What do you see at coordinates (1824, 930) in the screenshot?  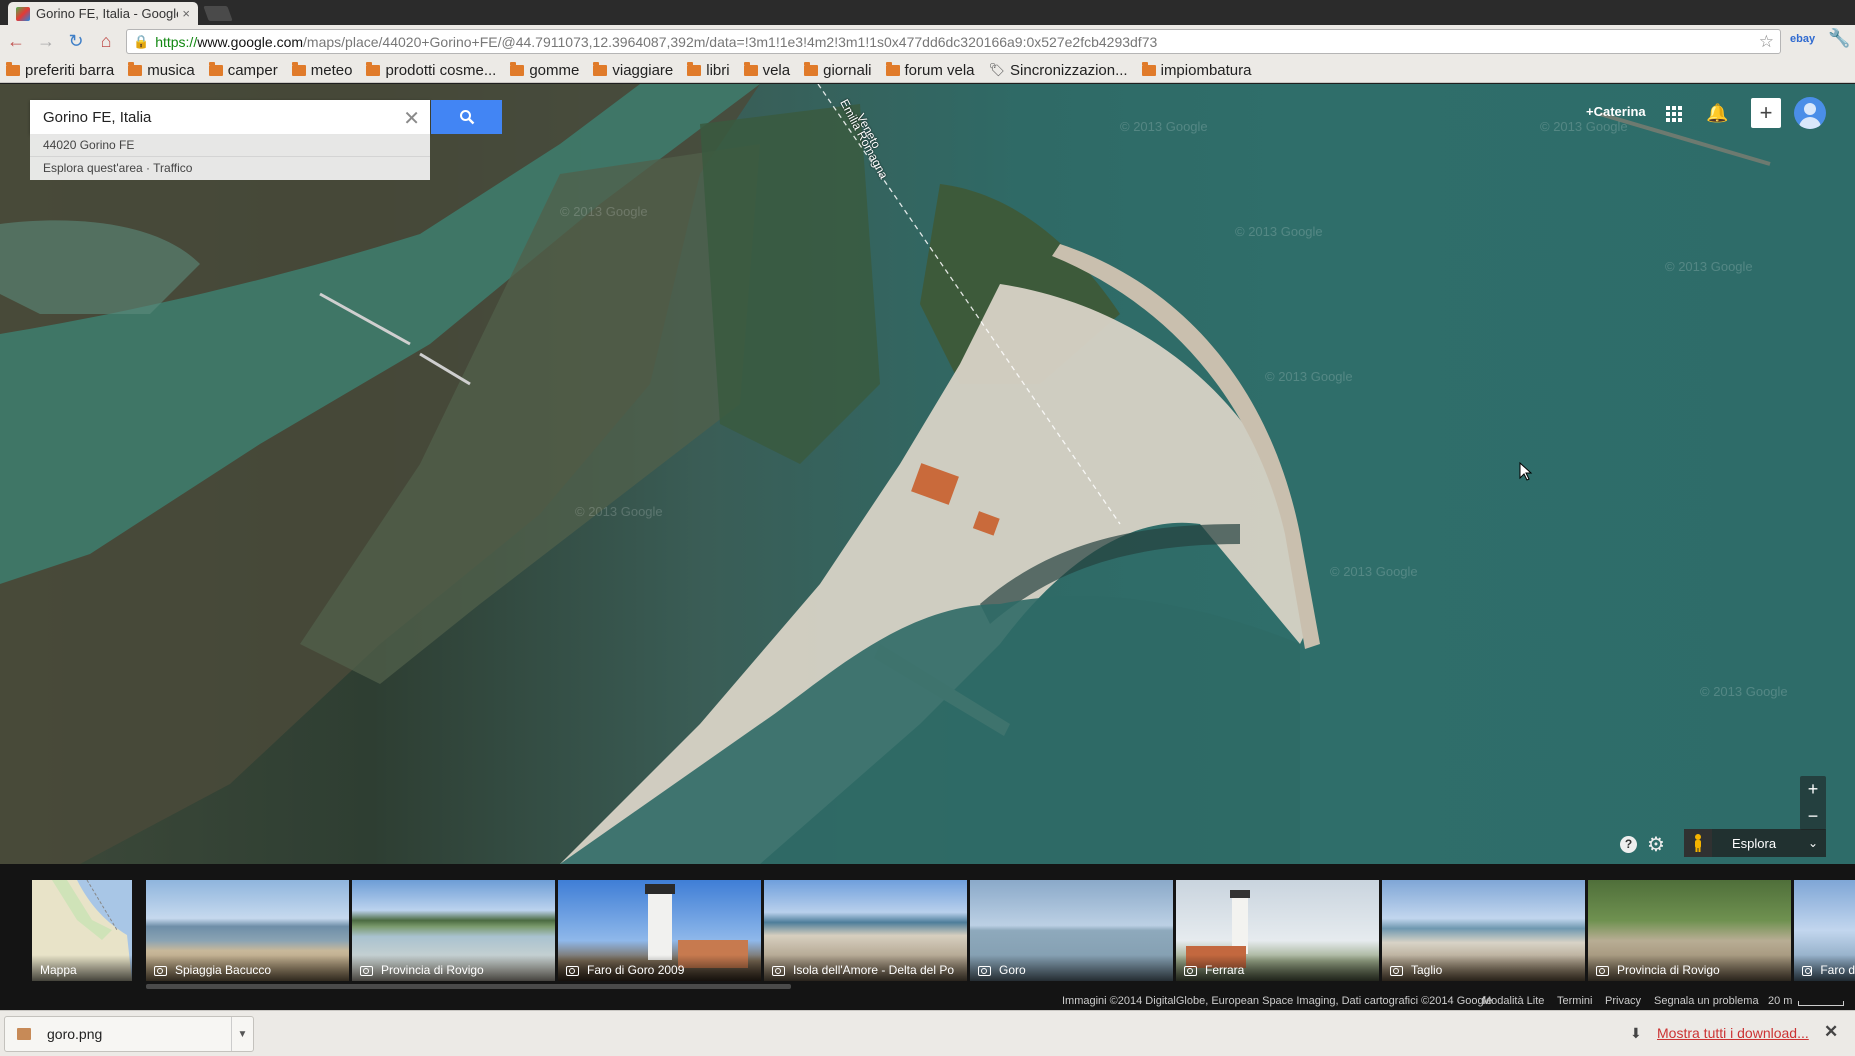 I see `photo-thumb: Faro d` at bounding box center [1824, 930].